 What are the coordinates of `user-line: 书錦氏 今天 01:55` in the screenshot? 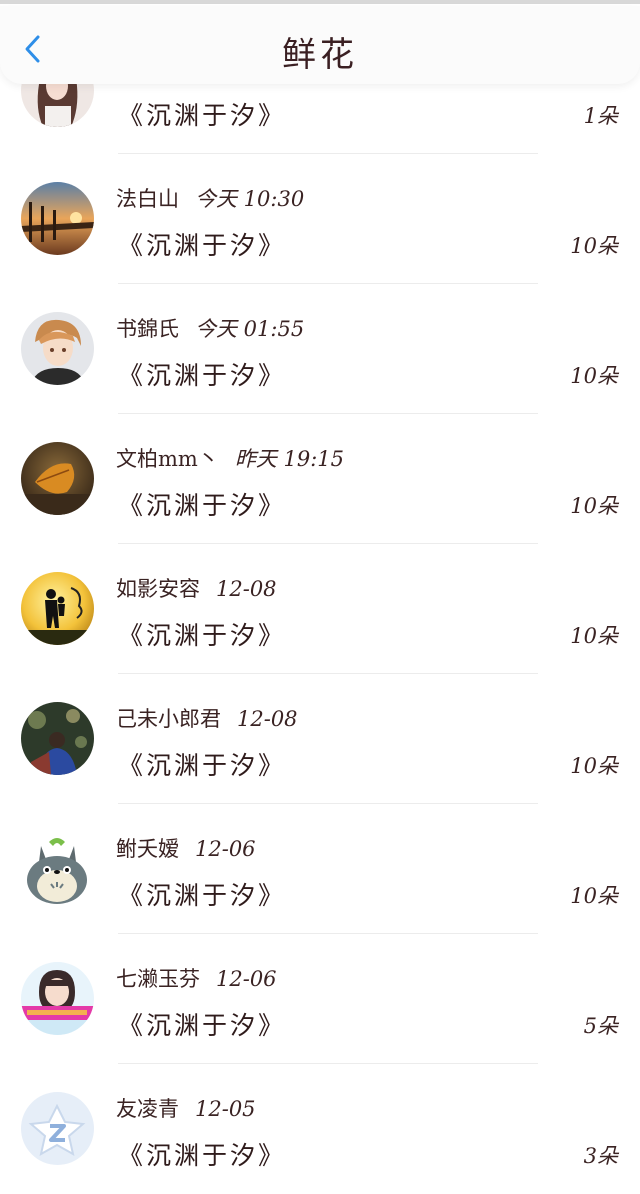 It's located at (210, 328).